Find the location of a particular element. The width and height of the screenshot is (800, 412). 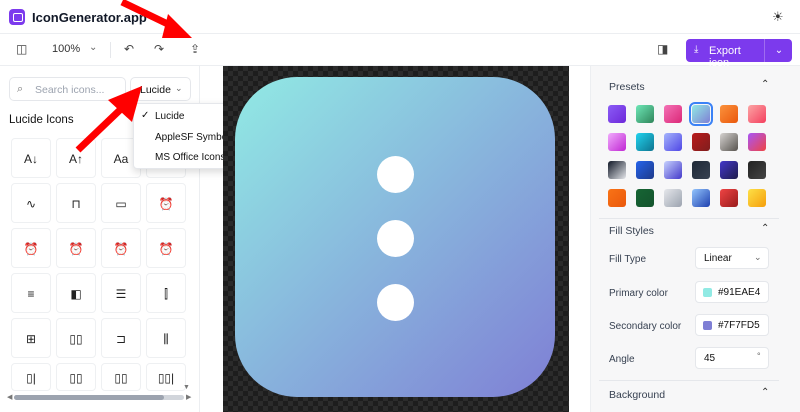

download-icon: ⤓ is located at coordinates (696, 49).